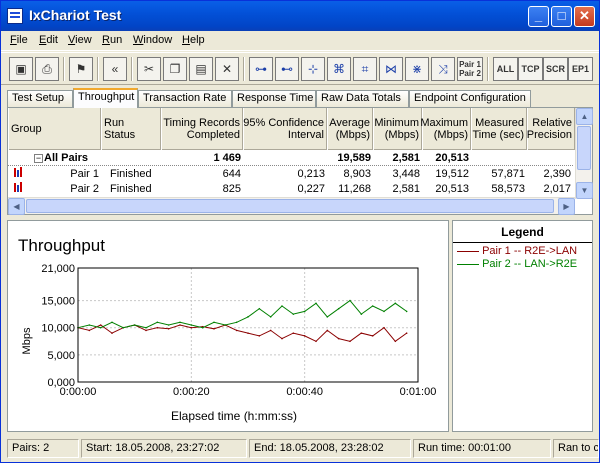 This screenshot has height=463, width=600. What do you see at coordinates (354, 158) in the screenshot?
I see `all-pairs-average: 19,589` at bounding box center [354, 158].